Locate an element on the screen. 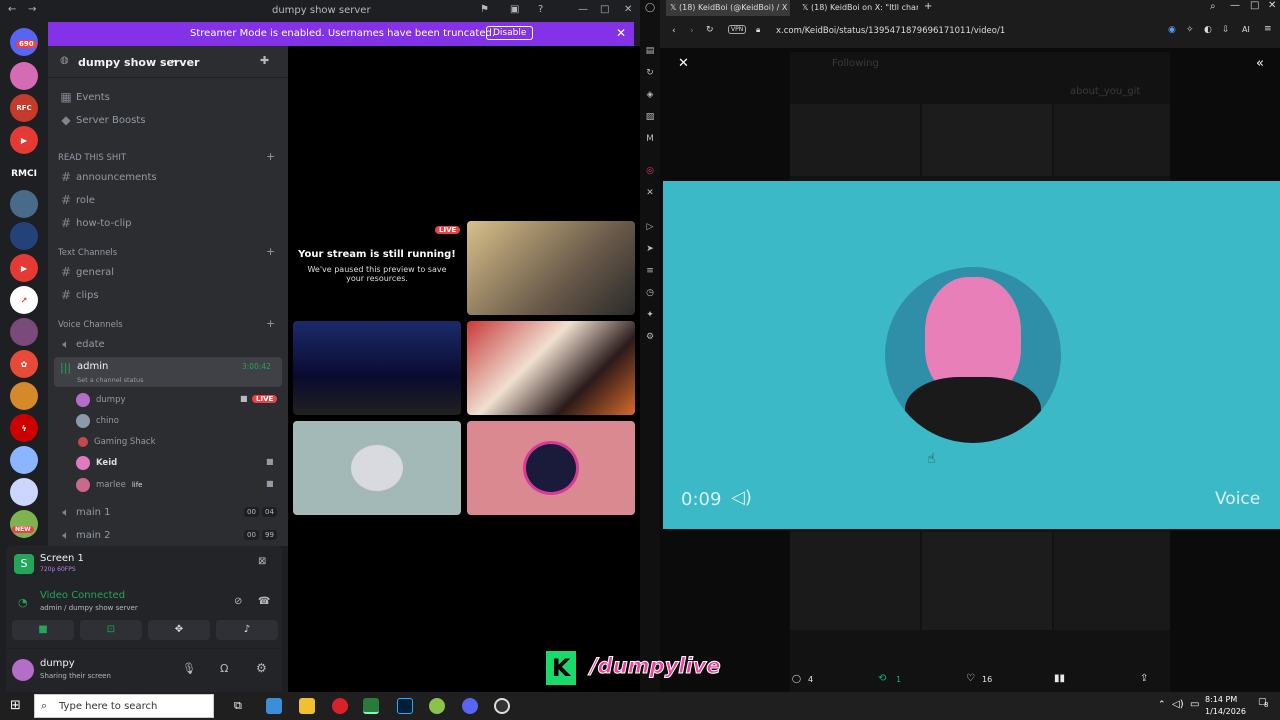 The height and width of the screenshot is (720, 1280). voice-channel-admin: ||| admin 3:00:42 Set a channel status is located at coordinates (168, 372).